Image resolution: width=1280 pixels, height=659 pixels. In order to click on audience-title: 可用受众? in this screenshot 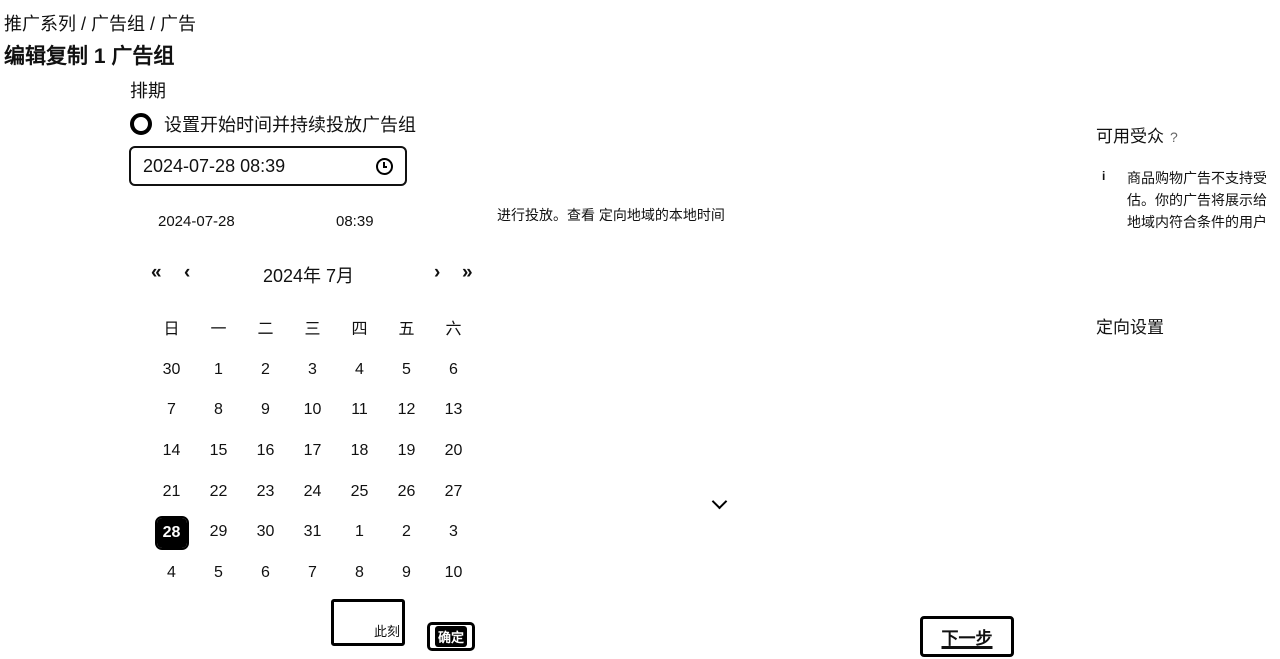, I will do `click(1137, 134)`.